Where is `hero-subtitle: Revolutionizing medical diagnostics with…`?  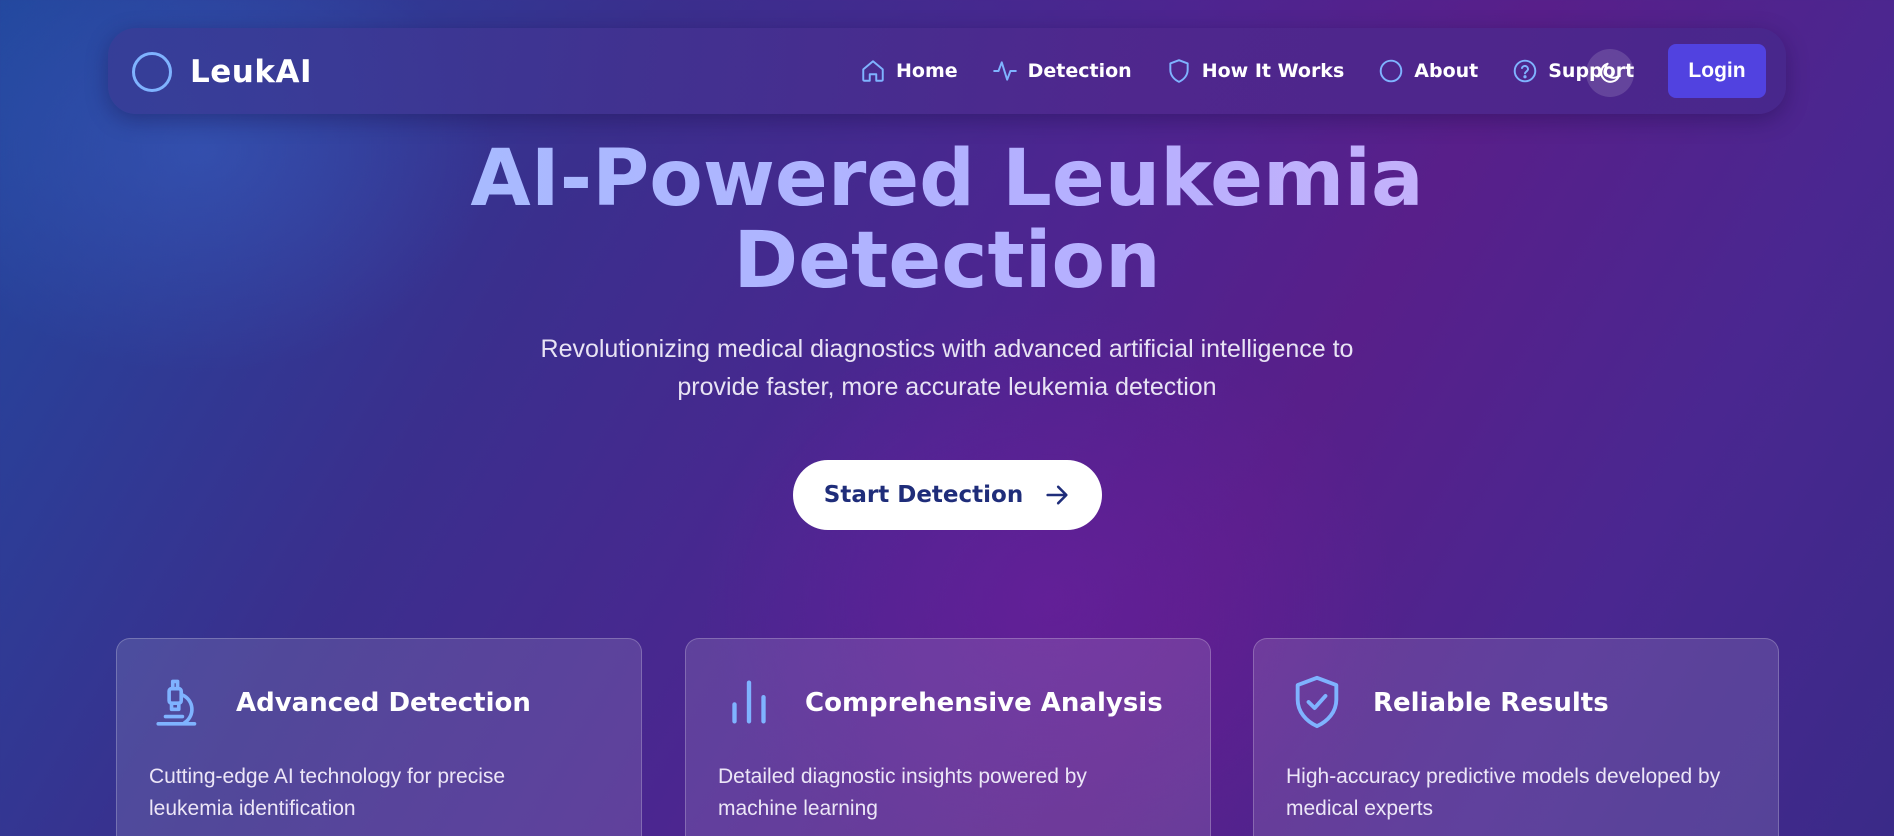
hero-subtitle: Revolutionizing medical diagnostics with… is located at coordinates (947, 368).